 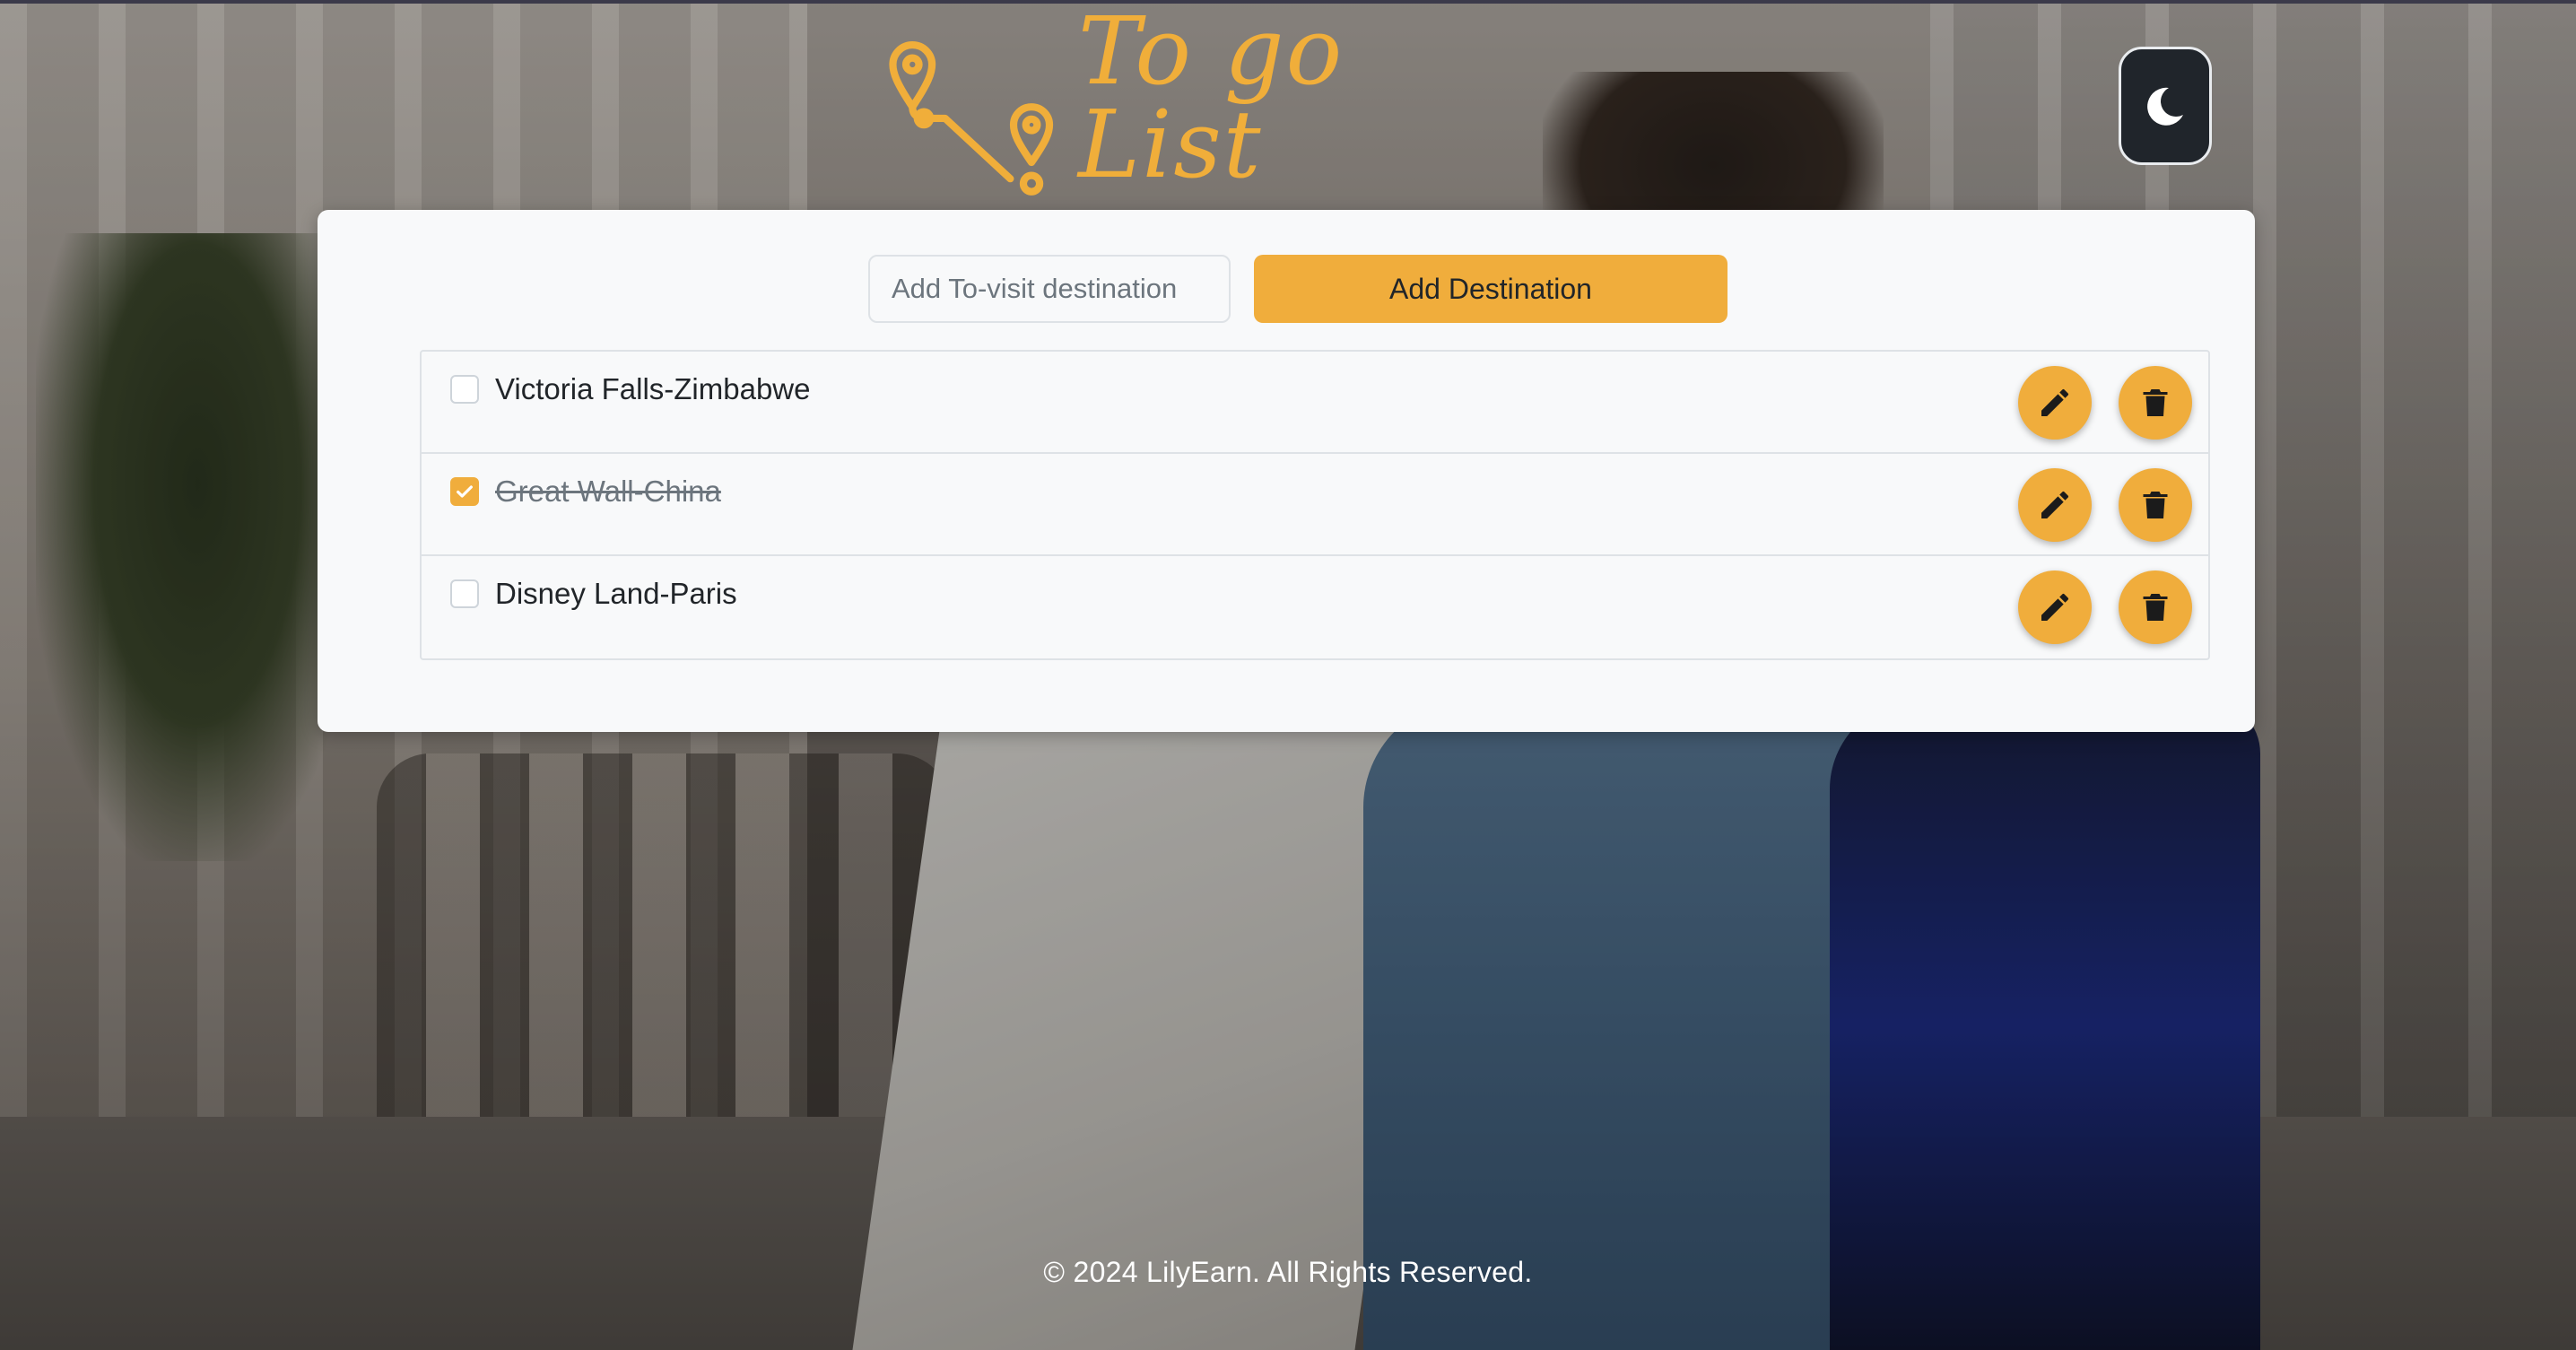 I want to click on add-destination-form: Add Destination, so click(x=1297, y=289).